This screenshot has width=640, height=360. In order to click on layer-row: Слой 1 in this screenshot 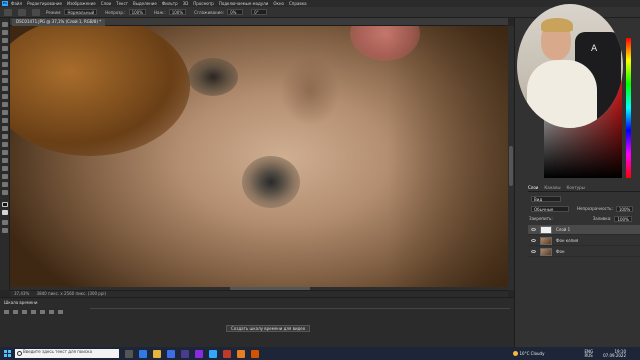, I will do `click(584, 230)`.